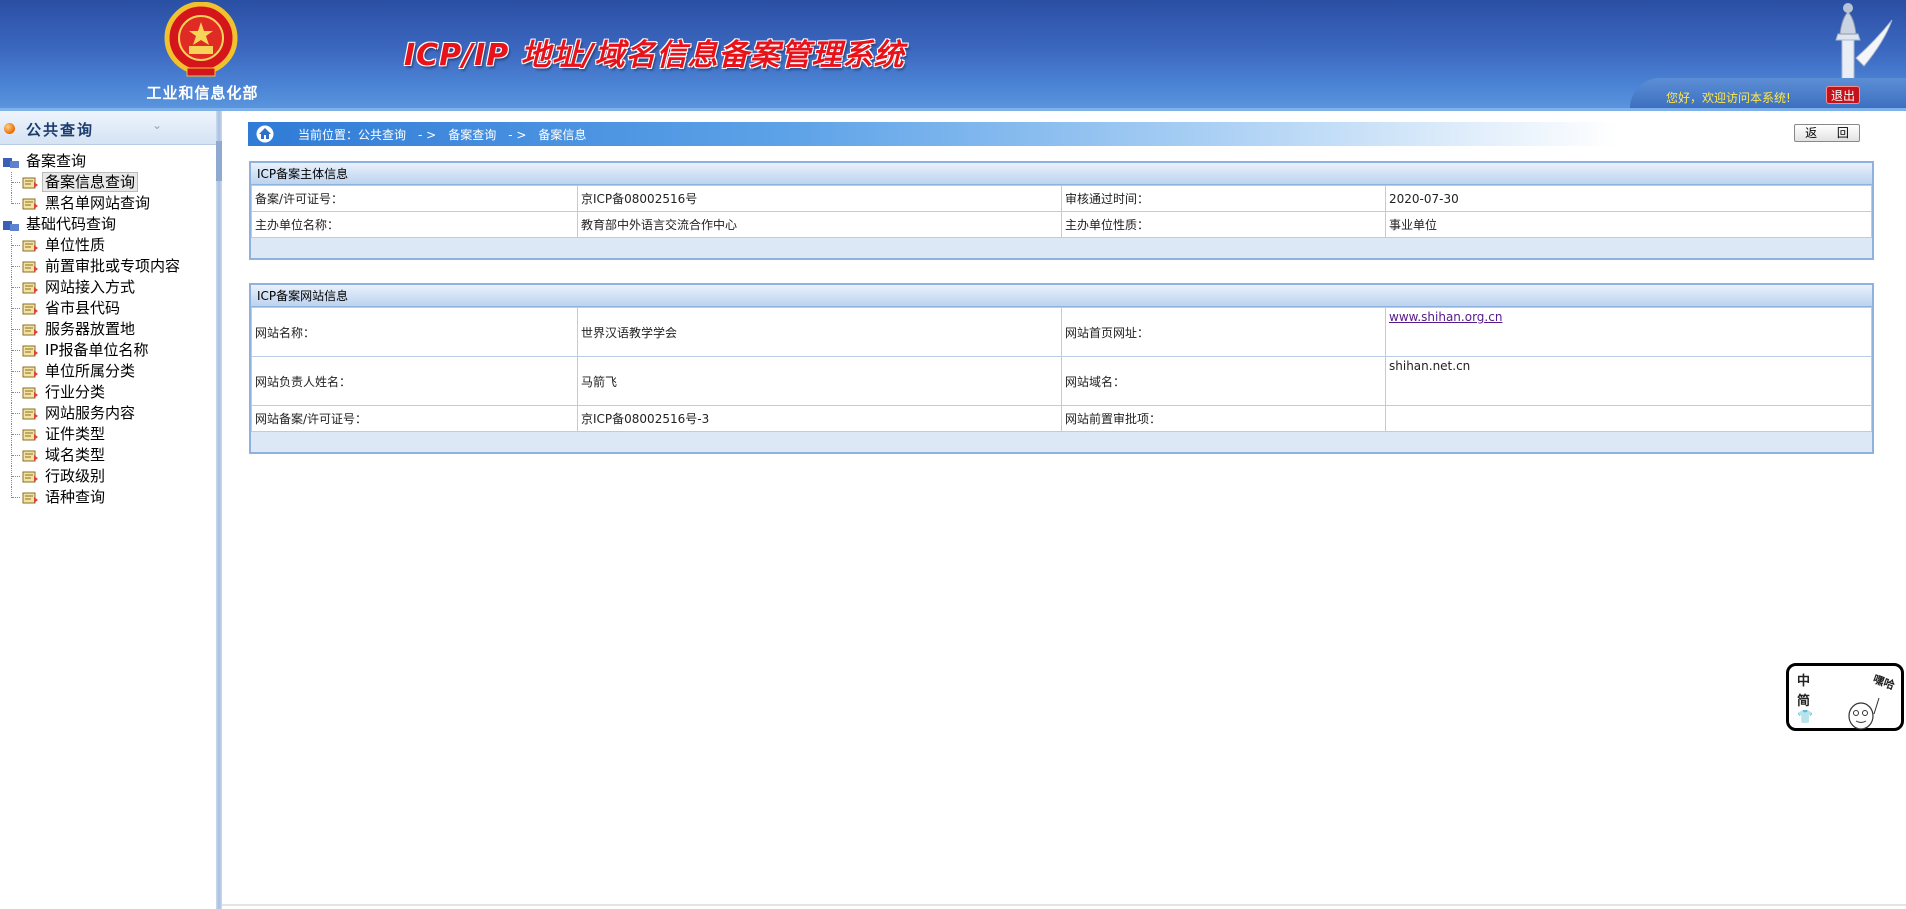  What do you see at coordinates (1223, 224) in the screenshot?
I see `field-label: 主办单位性质：` at bounding box center [1223, 224].